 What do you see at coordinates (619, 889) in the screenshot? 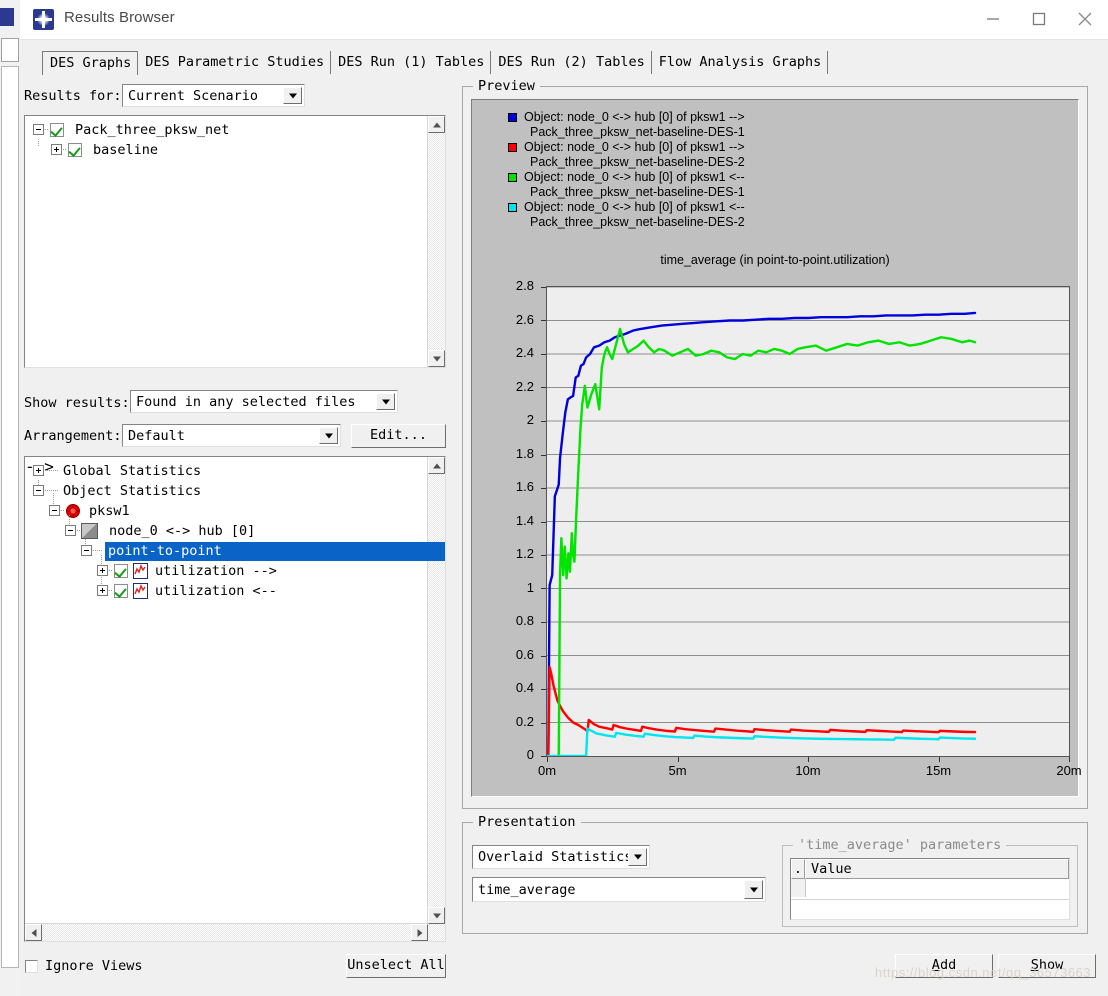
I see `statistic-combo: time_average` at bounding box center [619, 889].